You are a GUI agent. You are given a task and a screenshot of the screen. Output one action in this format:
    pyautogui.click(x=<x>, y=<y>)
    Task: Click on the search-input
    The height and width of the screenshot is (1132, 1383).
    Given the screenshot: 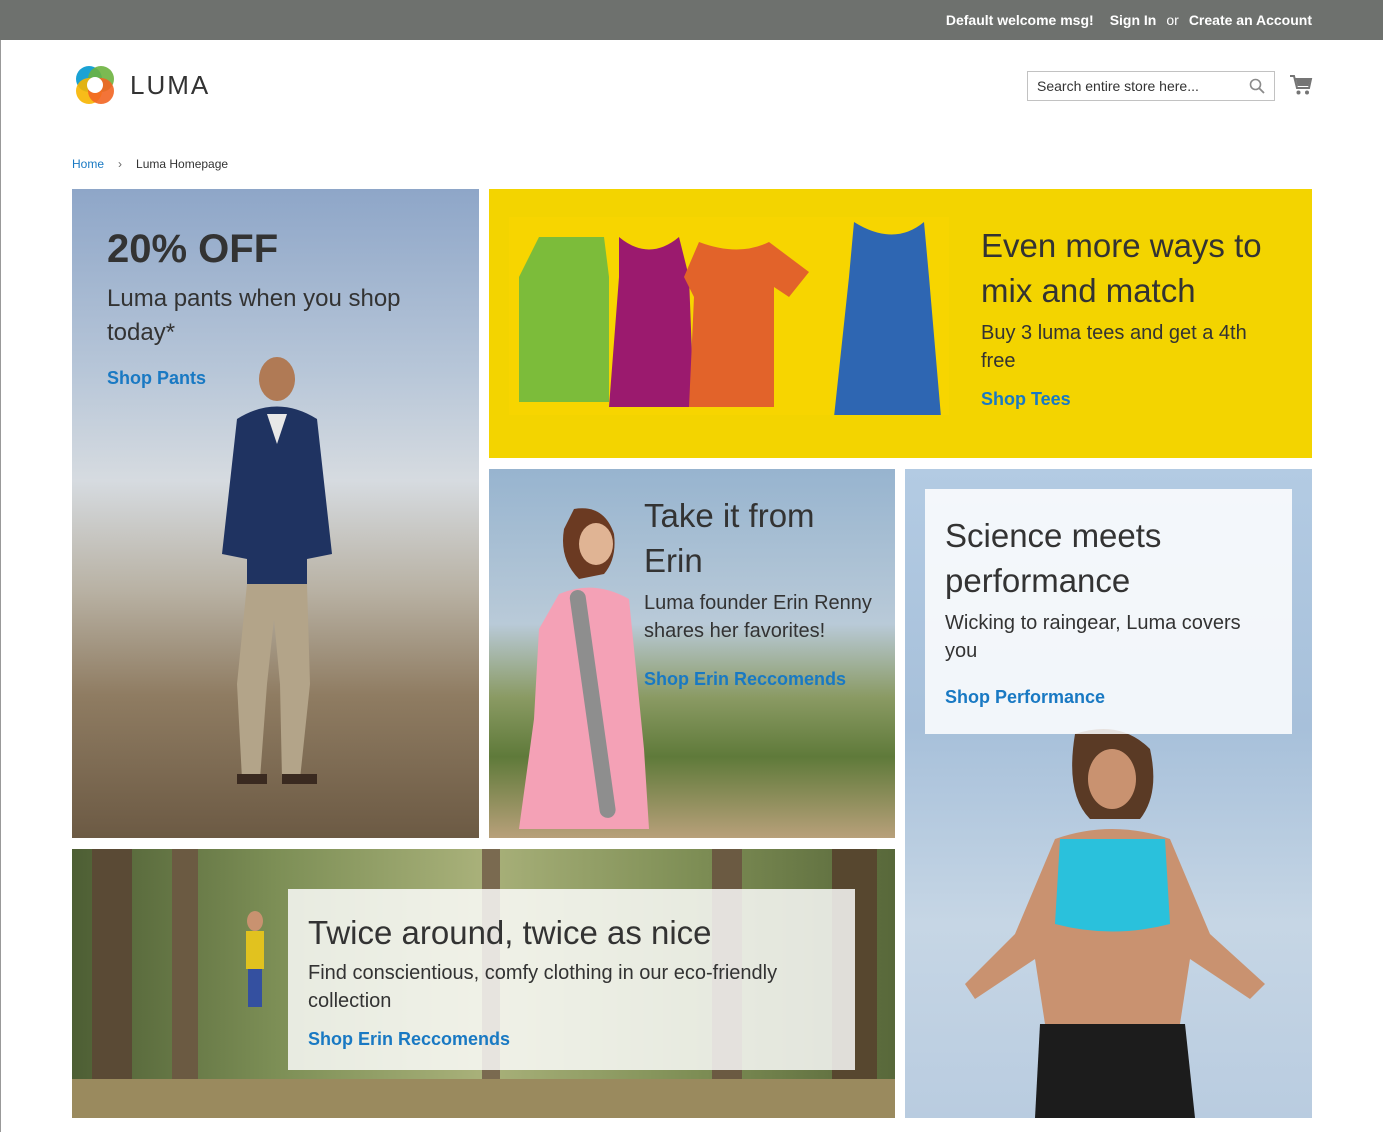 What is the action you would take?
    pyautogui.click(x=1135, y=86)
    